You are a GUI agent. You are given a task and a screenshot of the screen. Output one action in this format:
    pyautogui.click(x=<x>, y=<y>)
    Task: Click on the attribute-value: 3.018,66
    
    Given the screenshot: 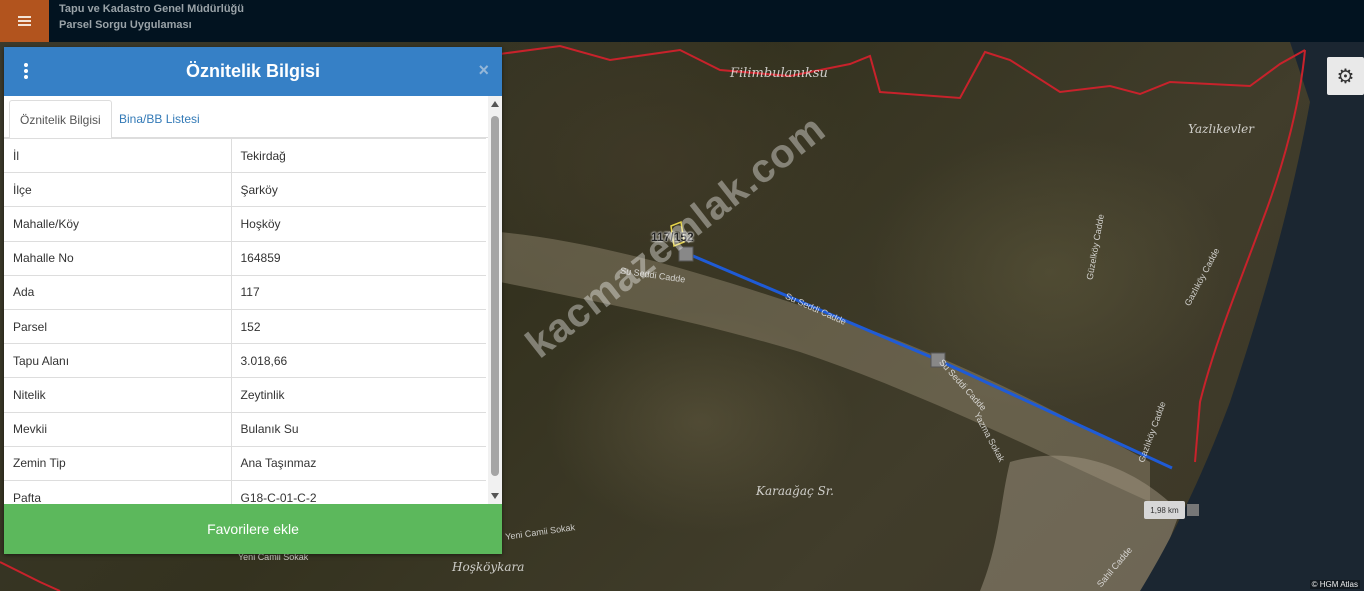 What is the action you would take?
    pyautogui.click(x=358, y=360)
    